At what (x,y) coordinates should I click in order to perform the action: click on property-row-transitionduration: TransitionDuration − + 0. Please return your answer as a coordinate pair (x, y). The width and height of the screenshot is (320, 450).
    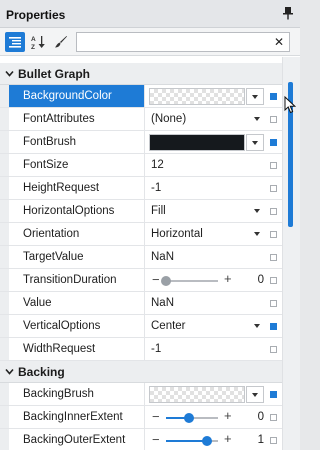
    Looking at the image, I should click on (141, 280).